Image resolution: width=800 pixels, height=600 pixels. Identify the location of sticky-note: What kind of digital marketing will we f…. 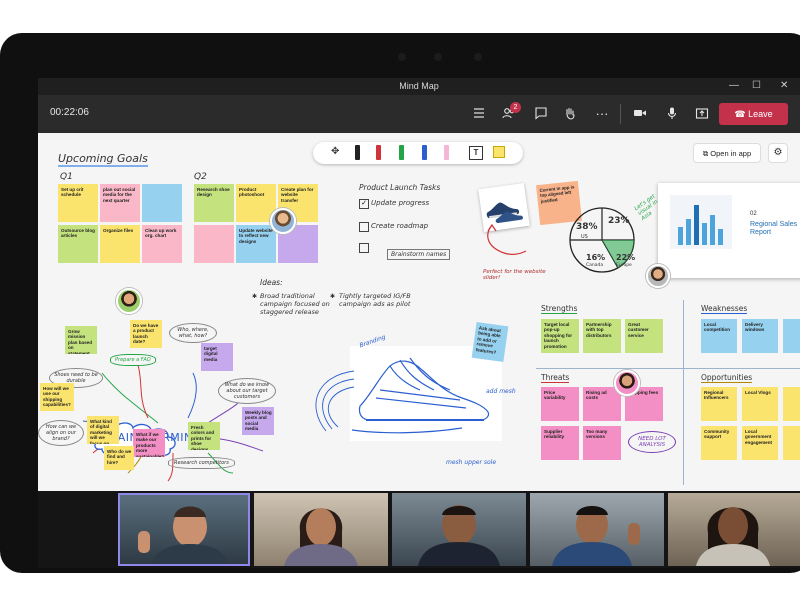
(103, 430).